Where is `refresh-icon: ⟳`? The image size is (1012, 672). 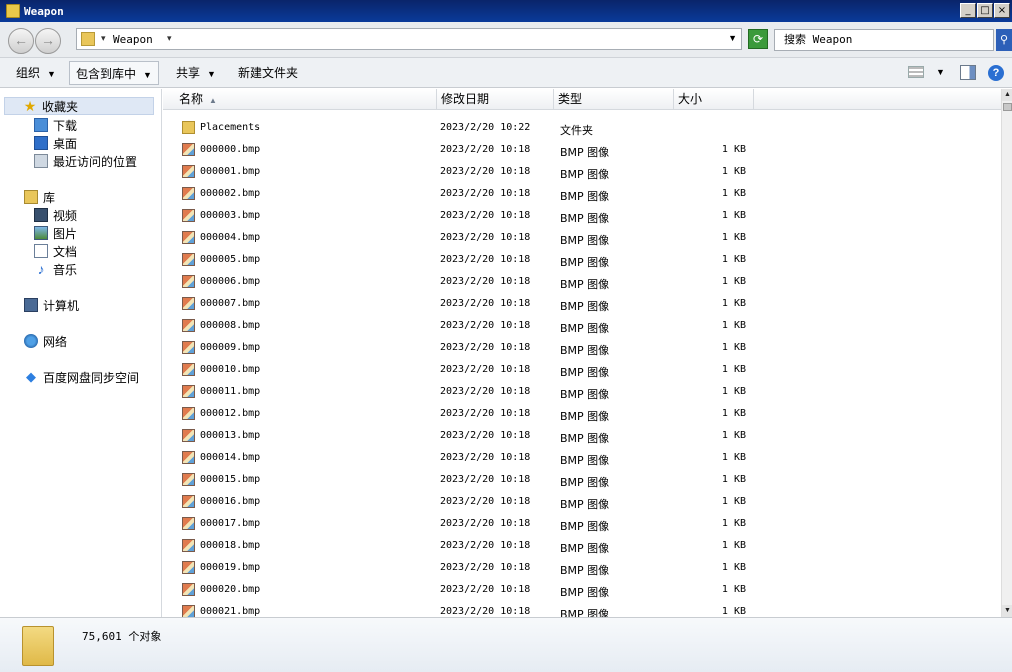
refresh-icon: ⟳ is located at coordinates (758, 39).